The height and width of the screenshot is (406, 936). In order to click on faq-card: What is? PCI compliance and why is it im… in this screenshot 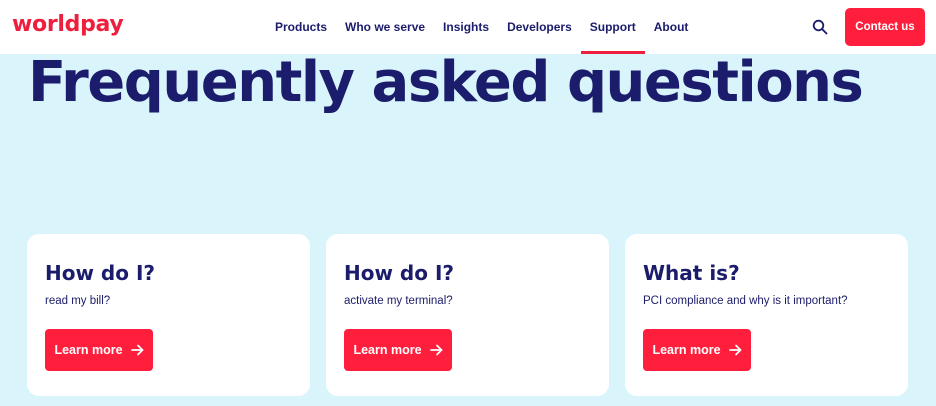, I will do `click(766, 315)`.